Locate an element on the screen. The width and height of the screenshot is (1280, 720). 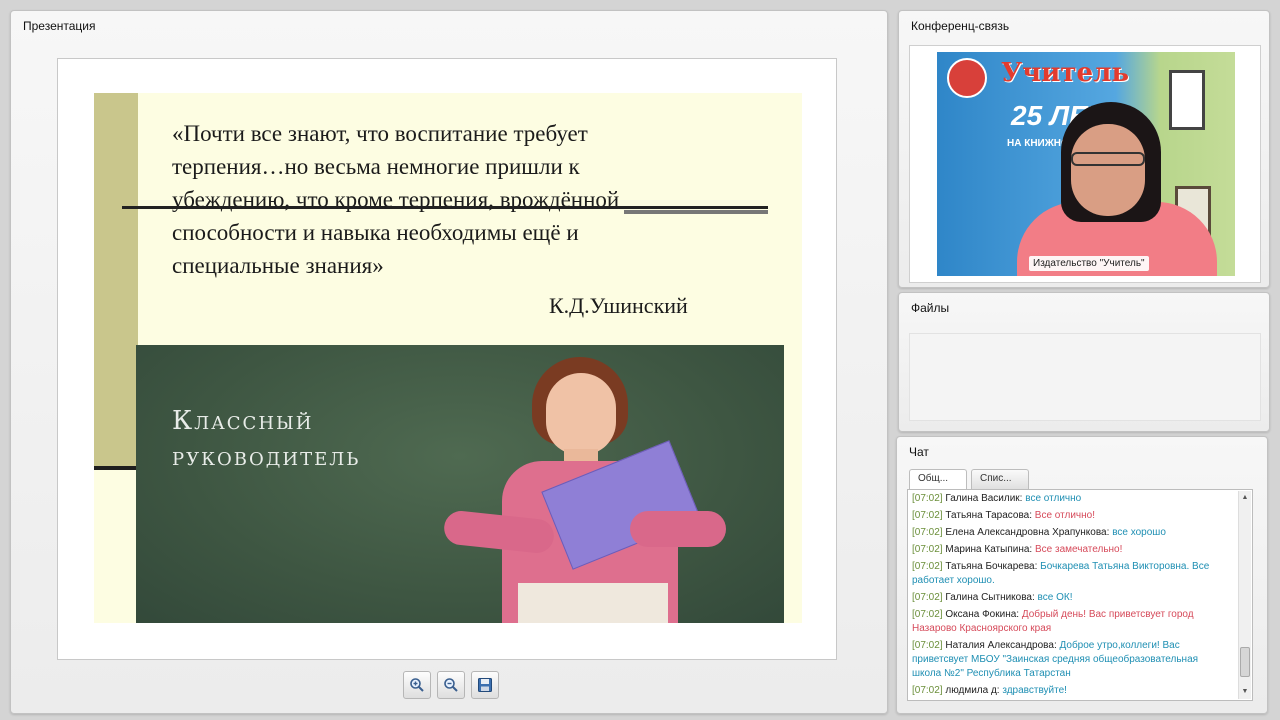
message-author: Галина Василик: is located at coordinates (984, 498).